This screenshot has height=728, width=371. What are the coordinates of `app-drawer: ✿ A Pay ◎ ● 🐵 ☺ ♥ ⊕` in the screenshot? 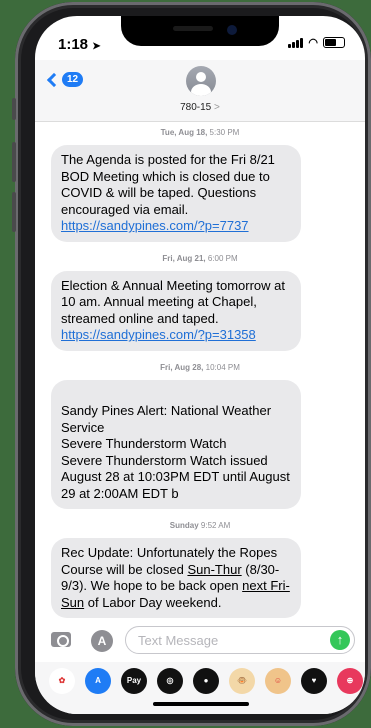 It's located at (200, 688).